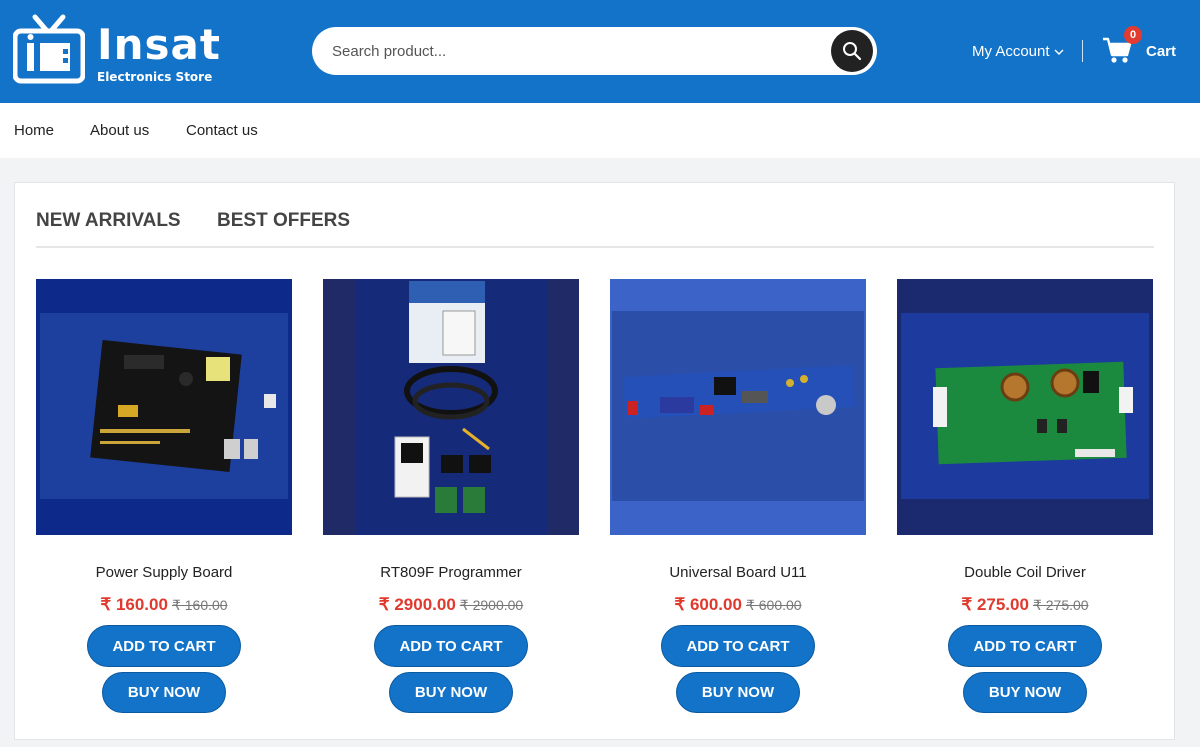 The width and height of the screenshot is (1200, 747). What do you see at coordinates (451, 572) in the screenshot?
I see `product-name: RT809F Programmer` at bounding box center [451, 572].